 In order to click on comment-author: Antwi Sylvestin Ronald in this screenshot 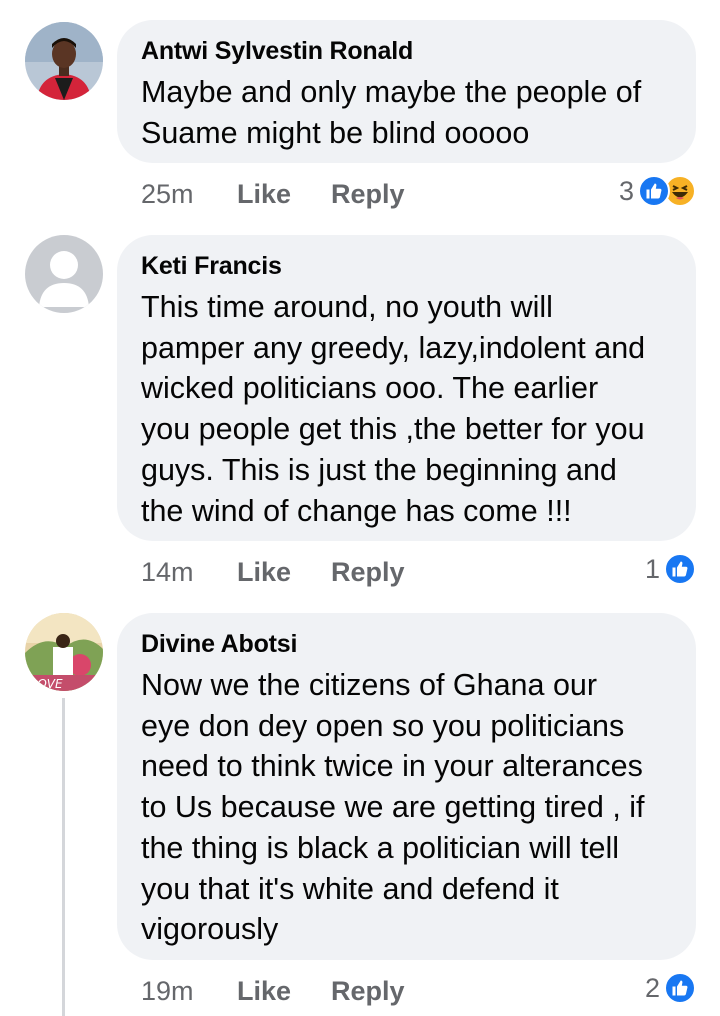, I will do `click(406, 51)`.